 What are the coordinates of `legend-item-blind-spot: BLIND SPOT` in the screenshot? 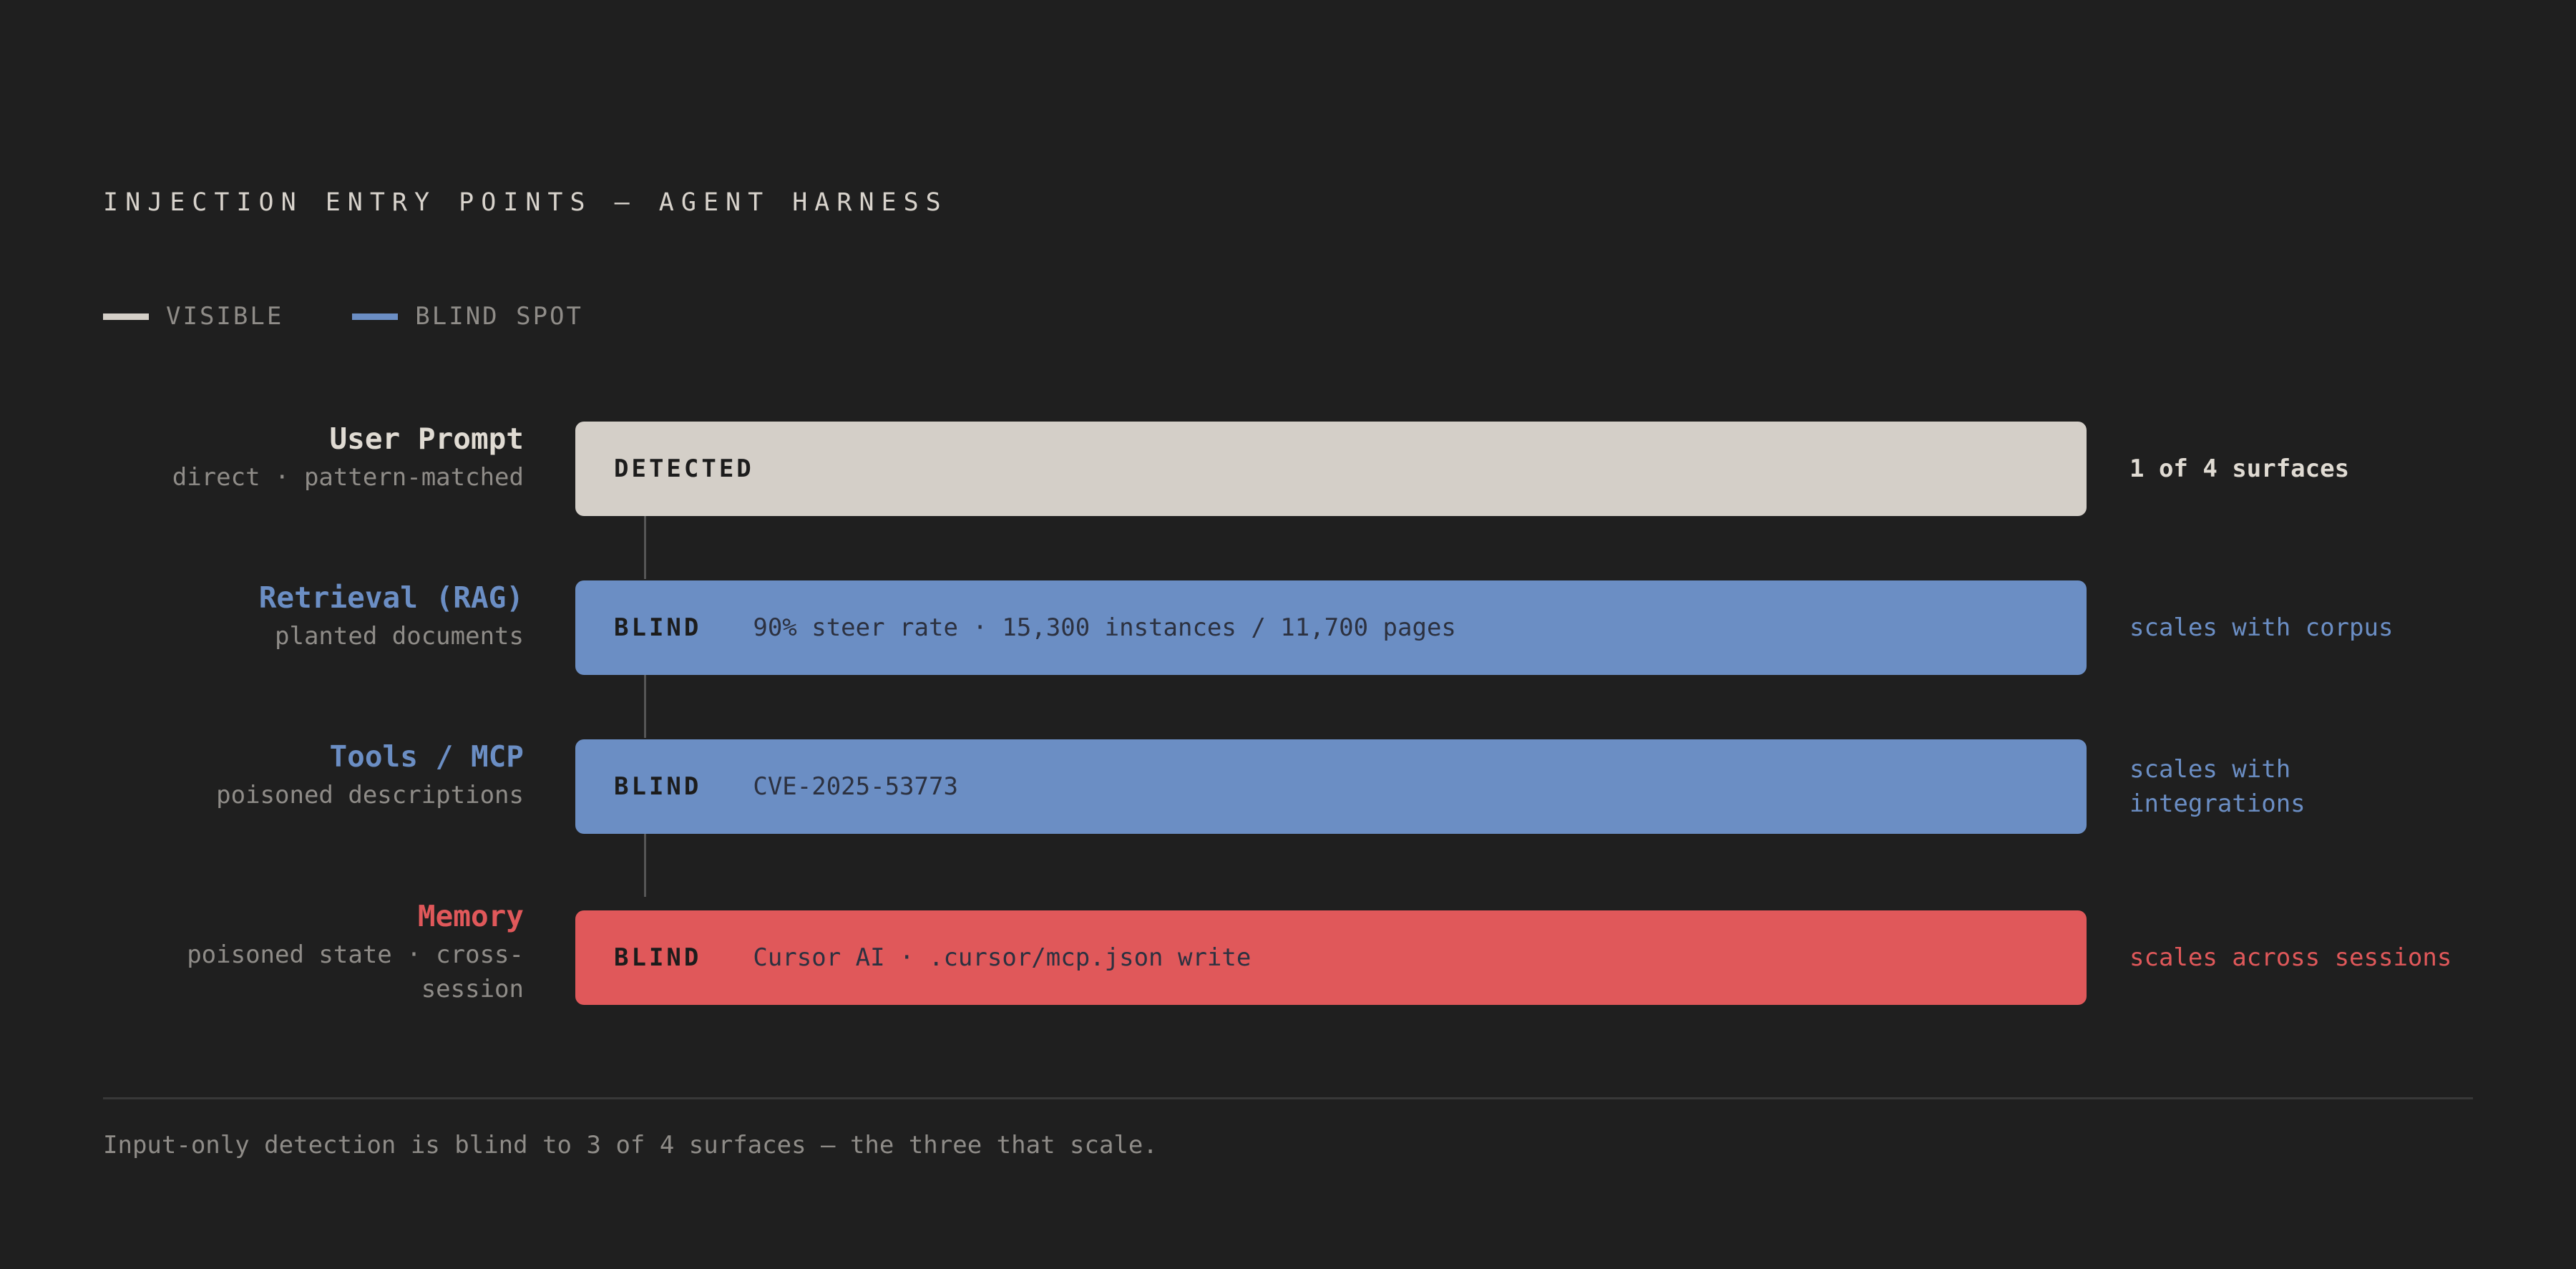 It's located at (467, 316).